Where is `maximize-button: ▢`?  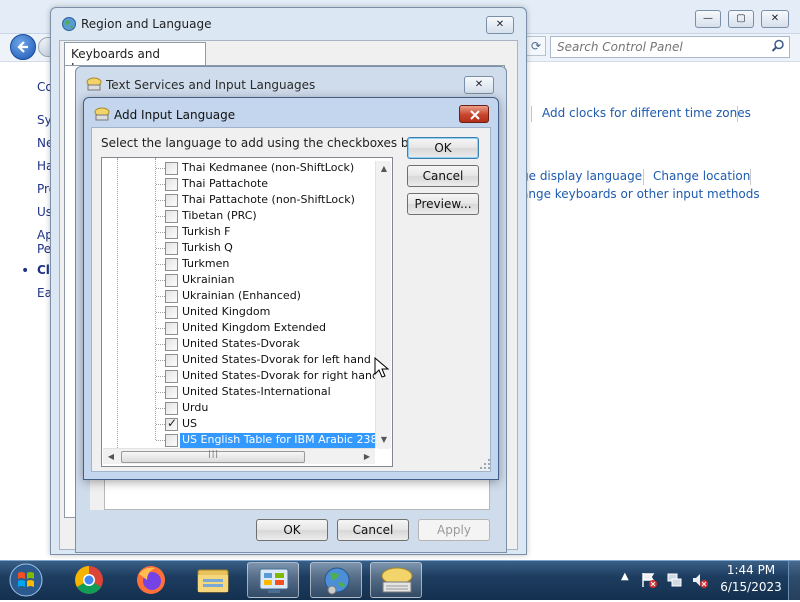 maximize-button: ▢ is located at coordinates (741, 19).